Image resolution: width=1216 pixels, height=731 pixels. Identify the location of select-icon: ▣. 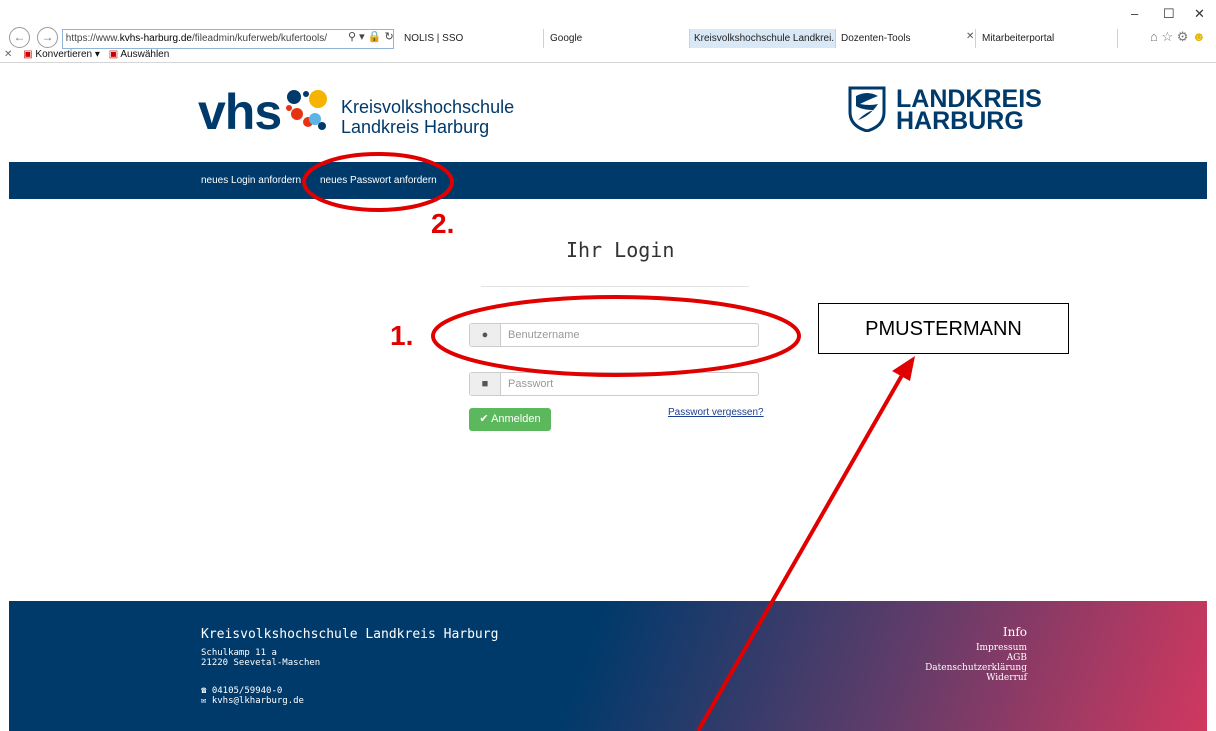
(113, 54).